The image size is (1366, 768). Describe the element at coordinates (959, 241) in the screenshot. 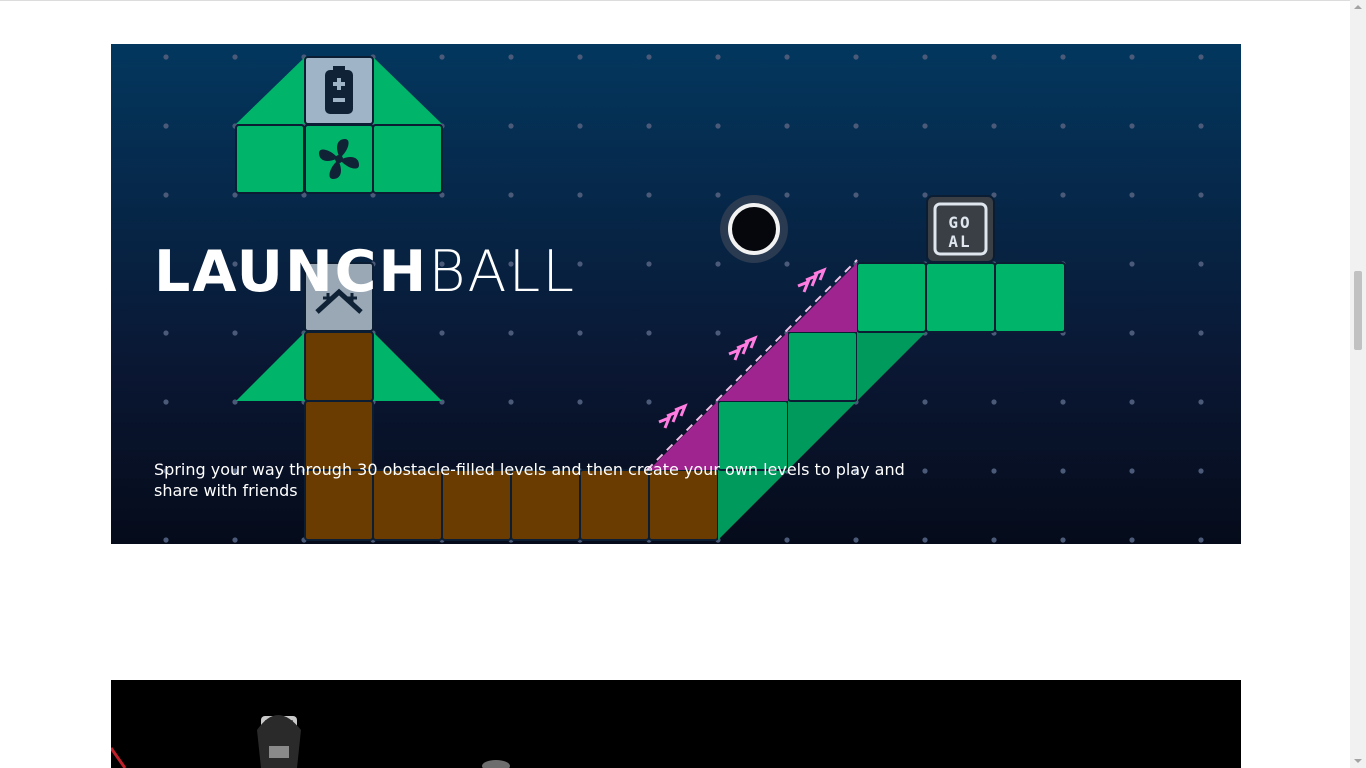

I see `goal-label-bottom: AL` at that location.